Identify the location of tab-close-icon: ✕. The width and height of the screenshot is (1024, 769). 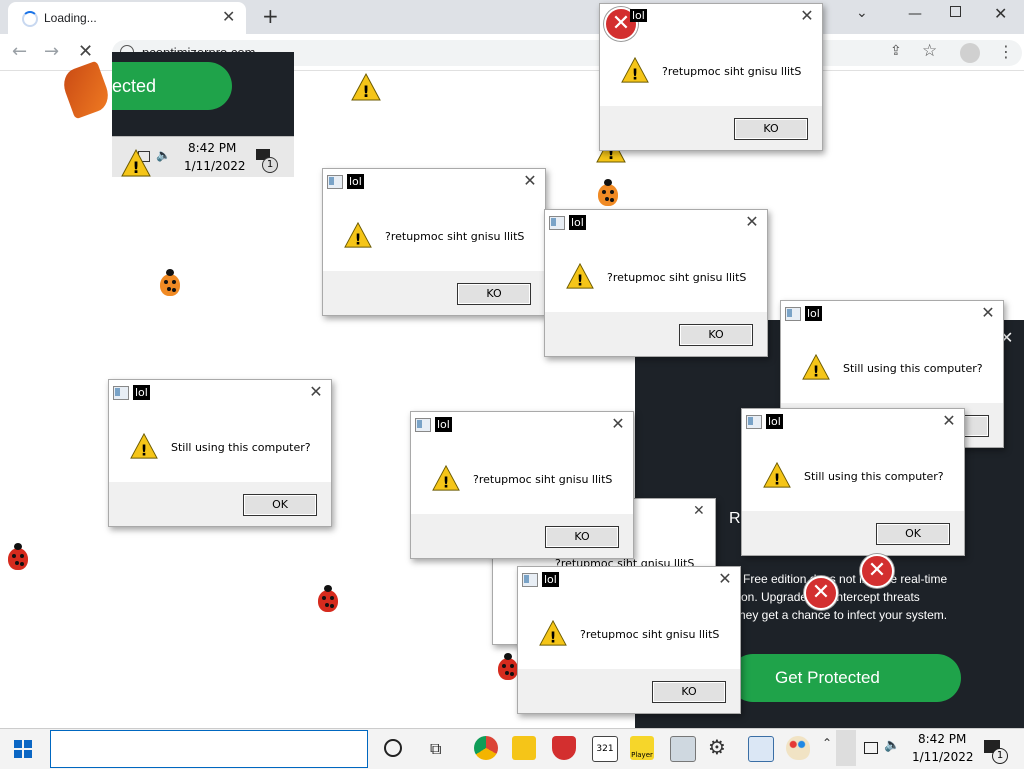
(228, 16).